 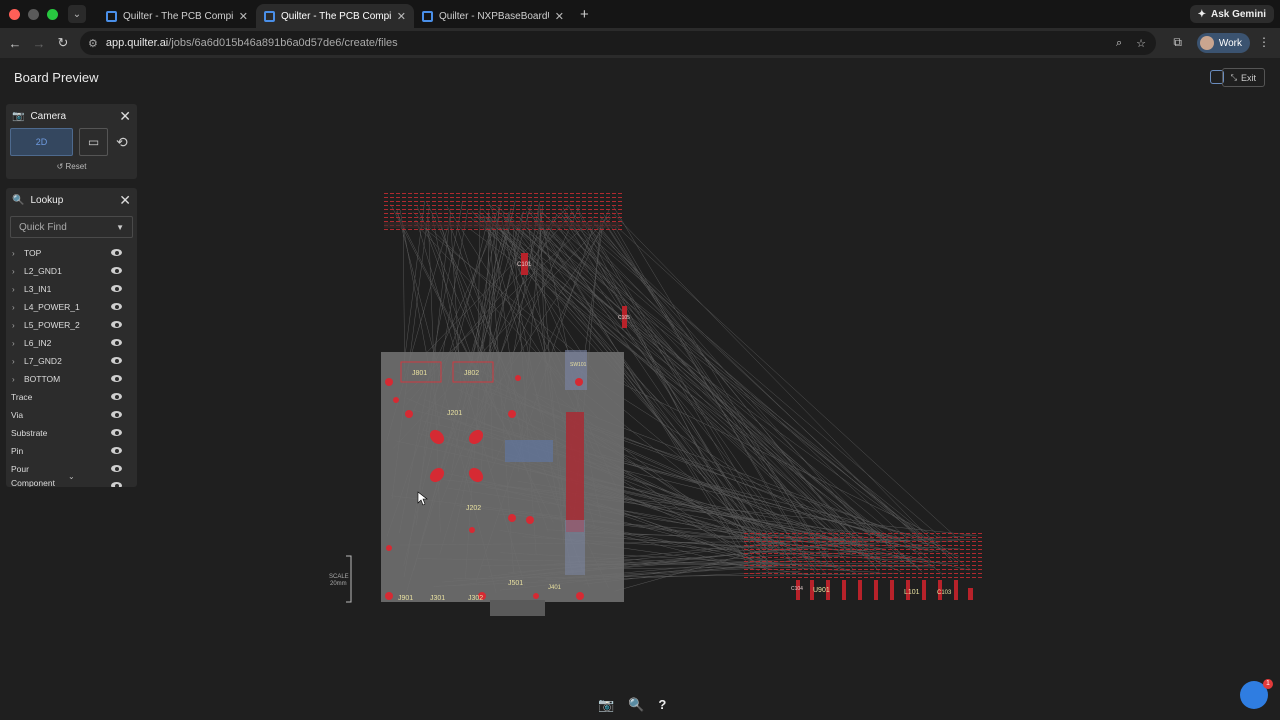 I want to click on layer-label: L7_GND2, so click(x=43, y=361).